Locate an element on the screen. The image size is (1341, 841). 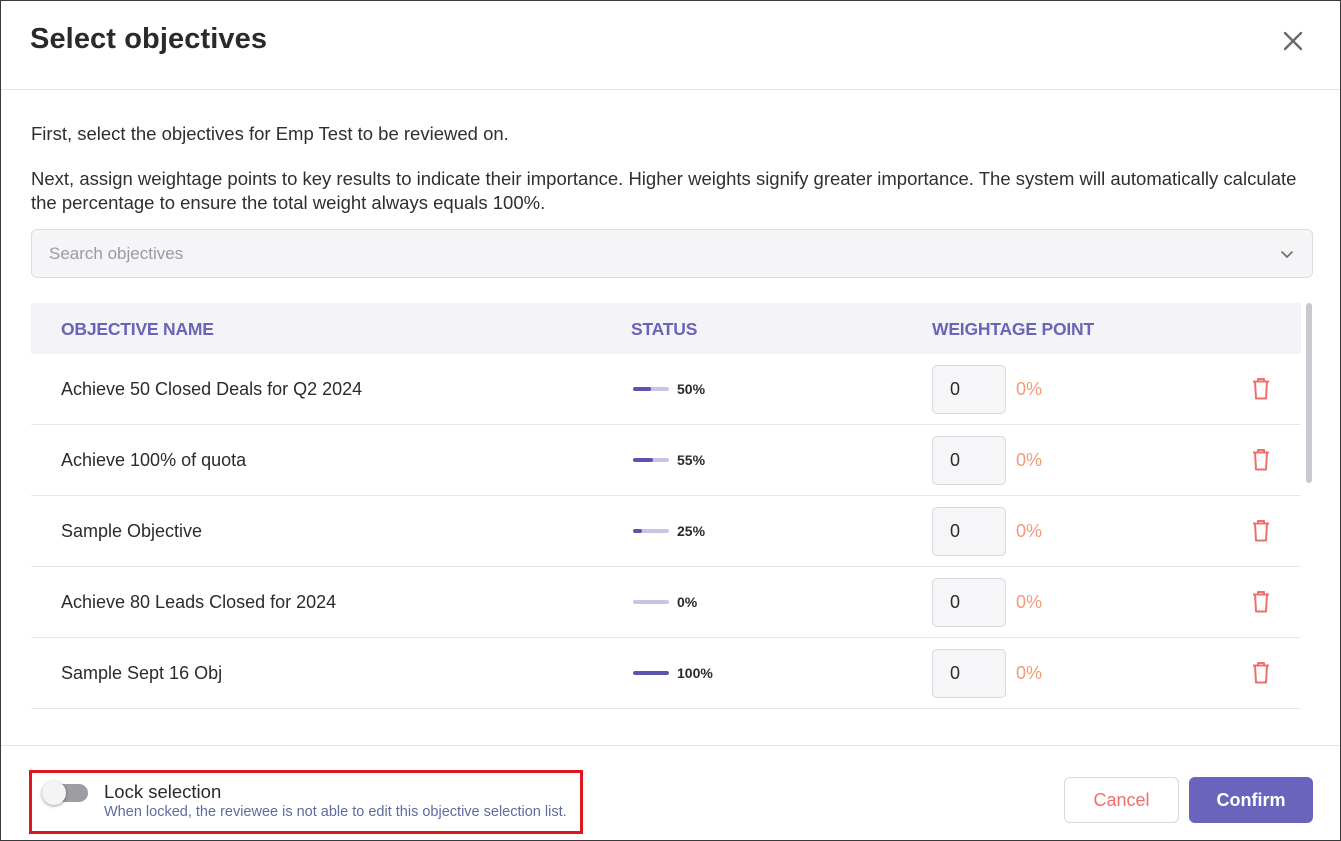
table-row: Sample Sept 16 Obj 100% 0% is located at coordinates (666, 673).